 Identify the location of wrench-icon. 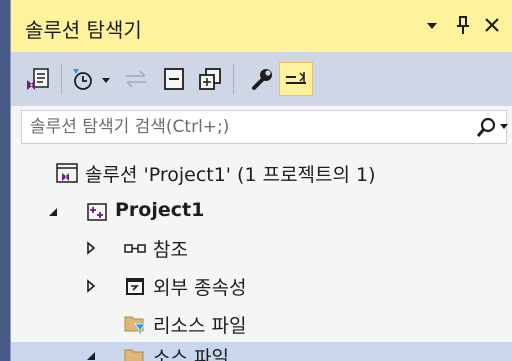
(262, 79).